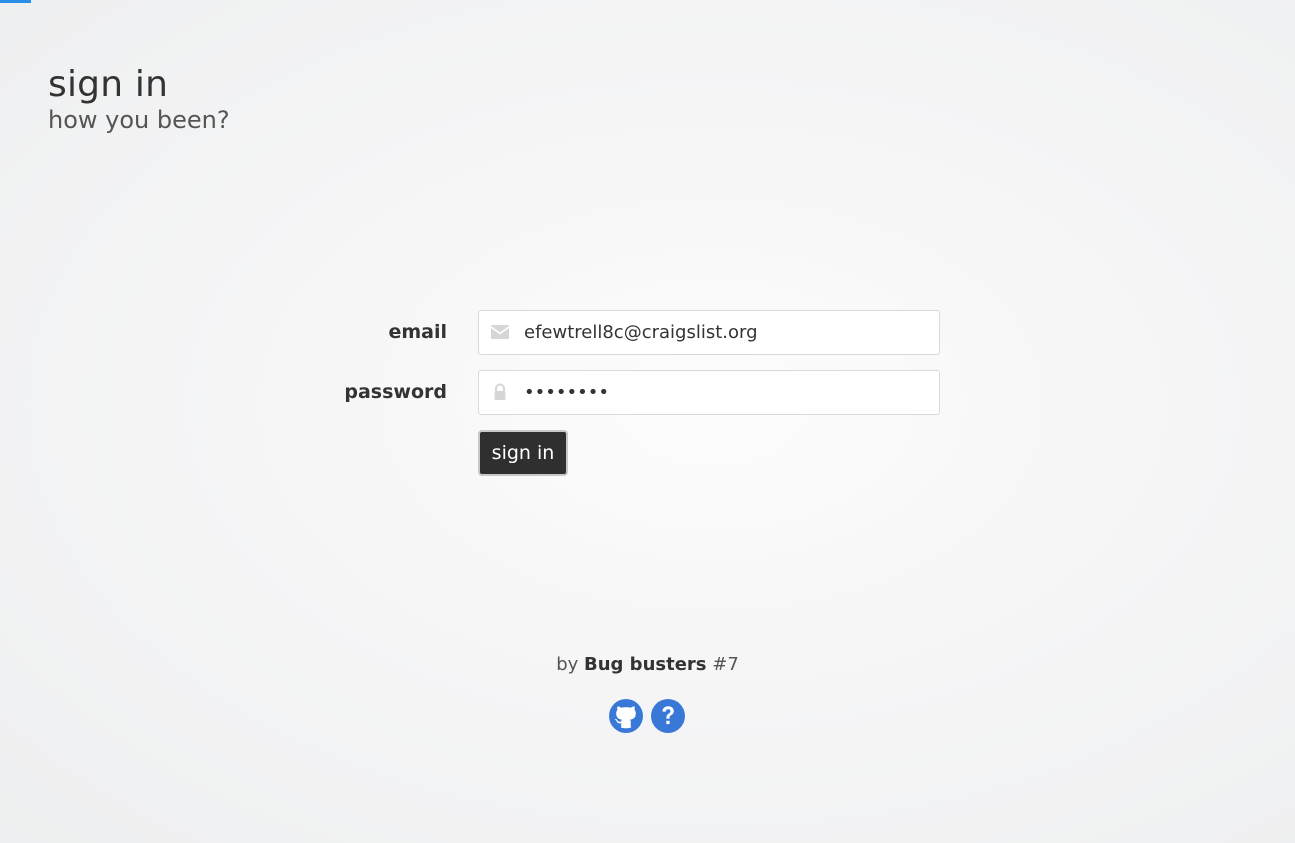 This screenshot has height=843, width=1295. Describe the element at coordinates (139, 120) in the screenshot. I see `page-subtitle: how you been?` at that location.